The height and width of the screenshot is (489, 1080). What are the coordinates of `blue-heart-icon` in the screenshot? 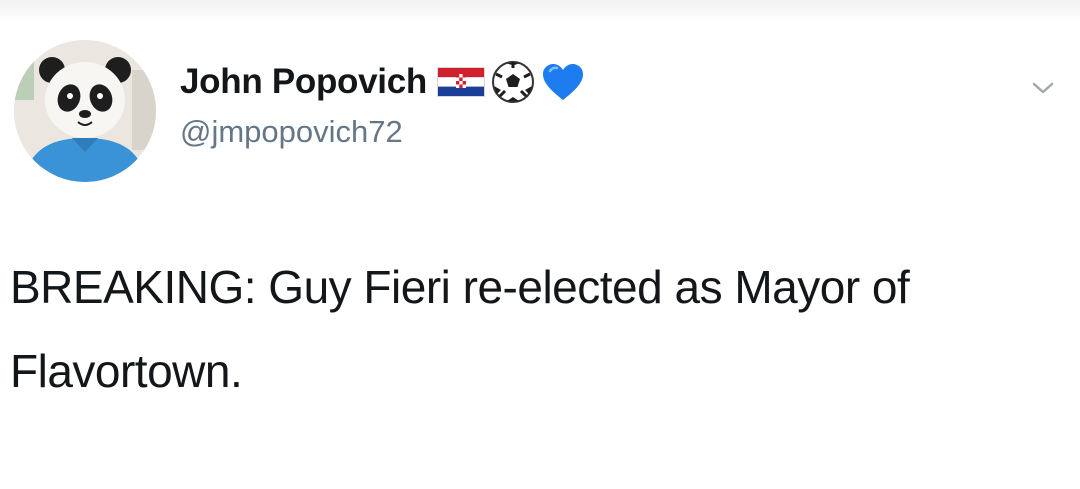 It's located at (563, 82).